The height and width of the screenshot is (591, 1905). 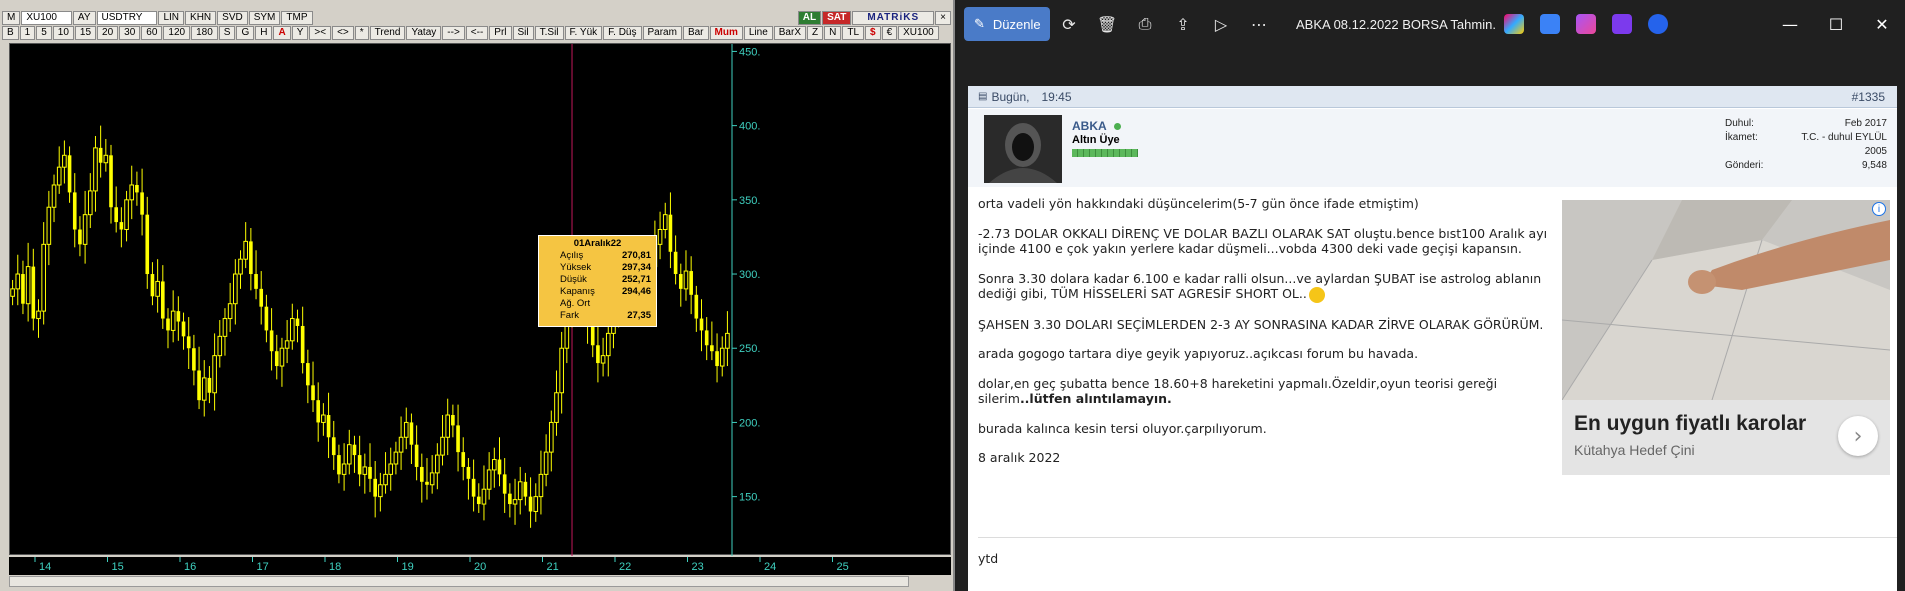 I want to click on chart-toolbar-button: 120, so click(x=177, y=33).